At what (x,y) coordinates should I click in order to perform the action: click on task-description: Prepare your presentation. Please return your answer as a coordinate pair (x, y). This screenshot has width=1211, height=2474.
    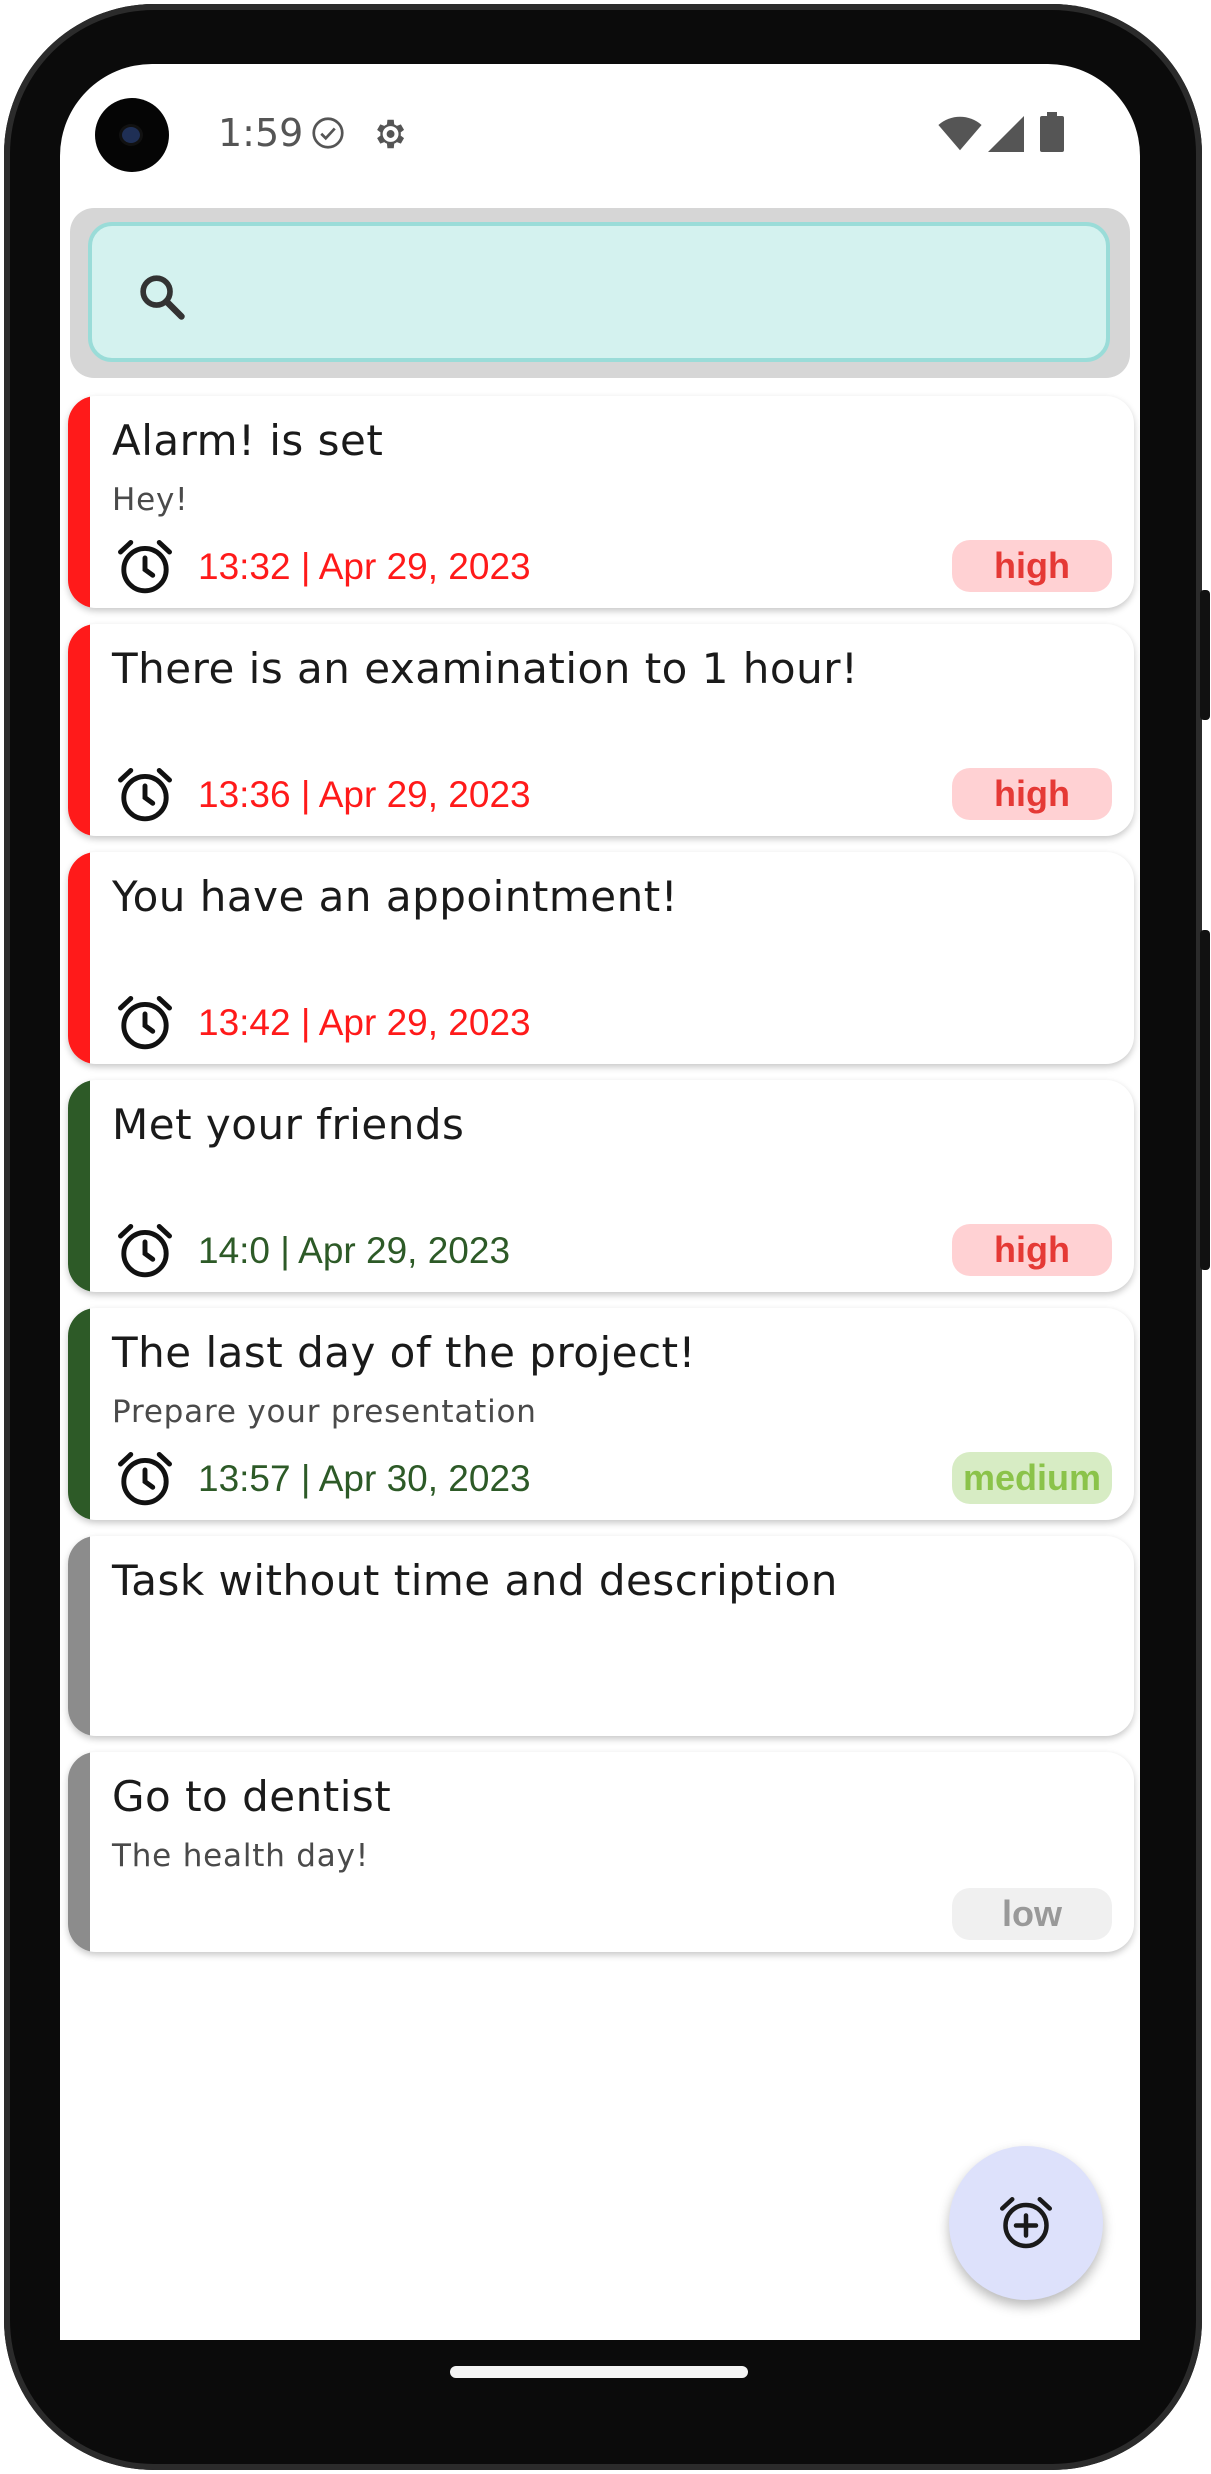
    Looking at the image, I should click on (324, 1412).